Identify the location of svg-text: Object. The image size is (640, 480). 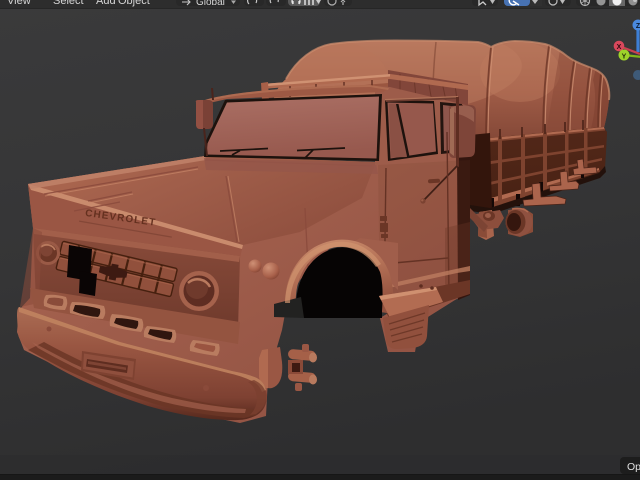
(134, 3).